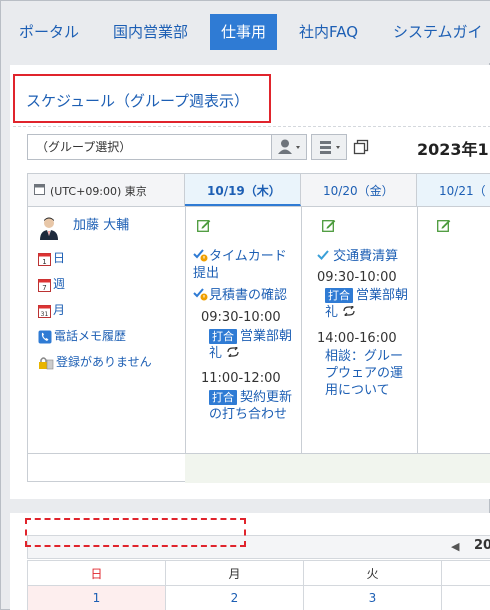 The image size is (490, 610). I want to click on link-day-view: 1 日, so click(51, 257).